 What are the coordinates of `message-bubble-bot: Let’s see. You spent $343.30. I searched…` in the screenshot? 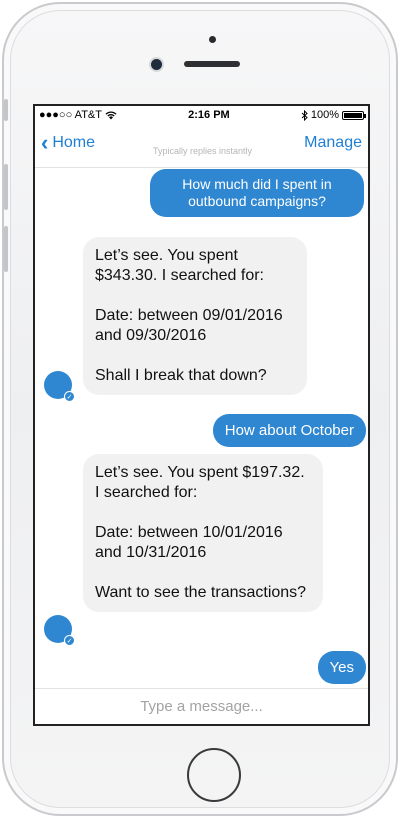 It's located at (195, 316).